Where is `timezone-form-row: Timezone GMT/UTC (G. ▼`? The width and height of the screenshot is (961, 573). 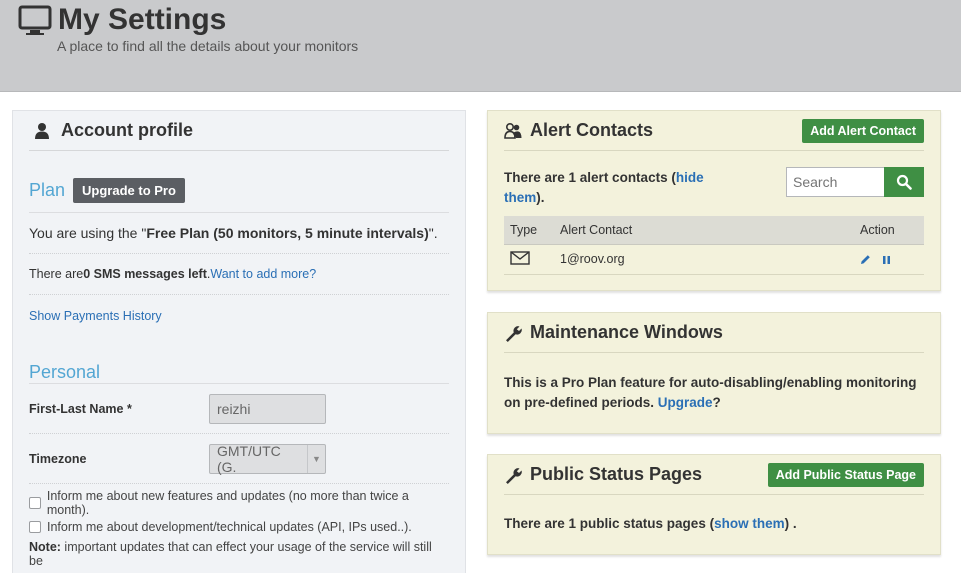
timezone-form-row: Timezone GMT/UTC (G. ▼ is located at coordinates (239, 459).